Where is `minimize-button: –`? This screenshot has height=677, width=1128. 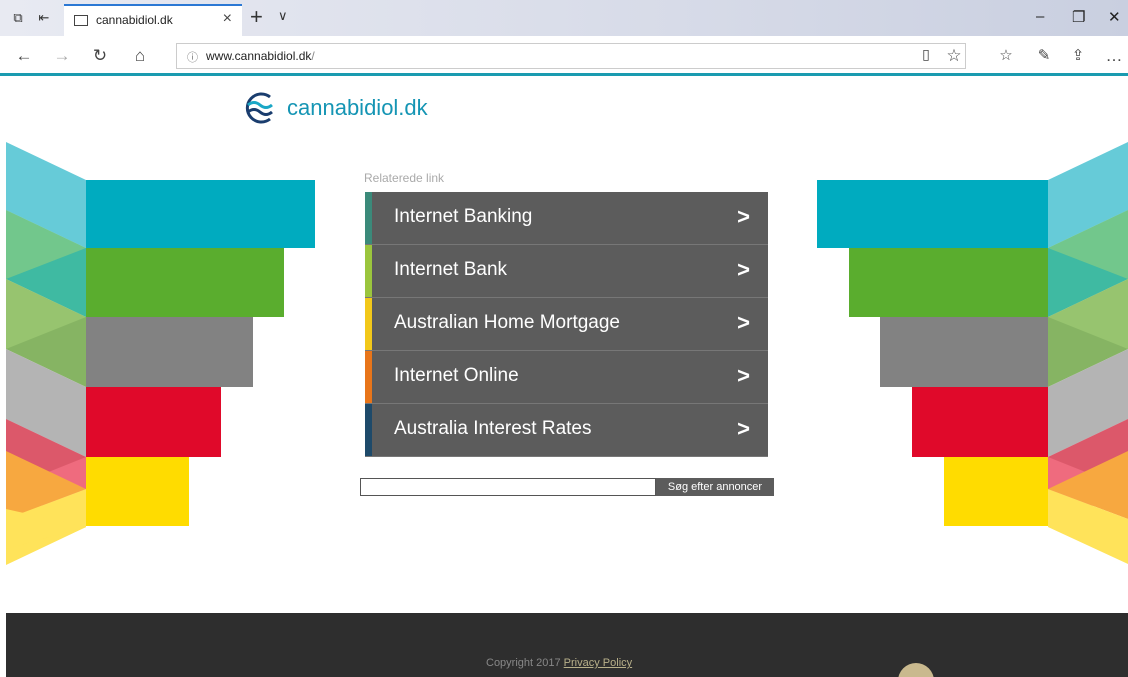
minimize-button: – is located at coordinates (1040, 16).